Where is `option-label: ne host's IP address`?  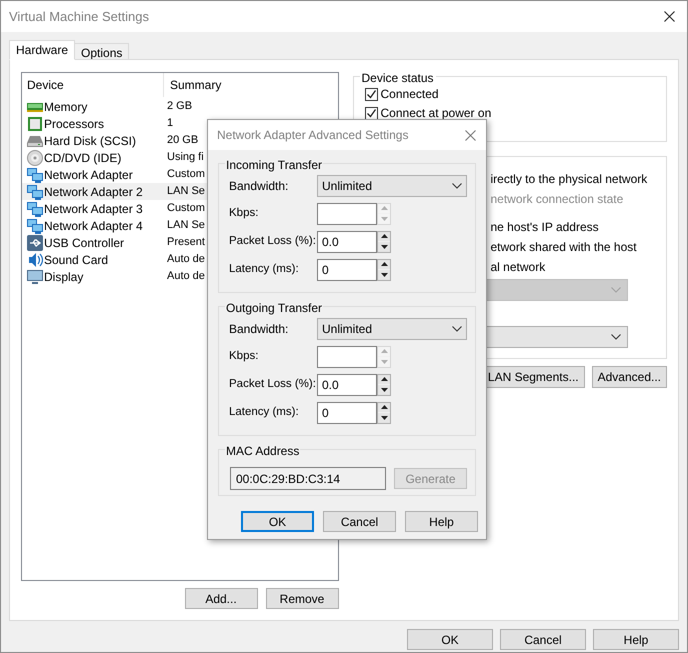
option-label: ne host's IP address is located at coordinates (544, 227).